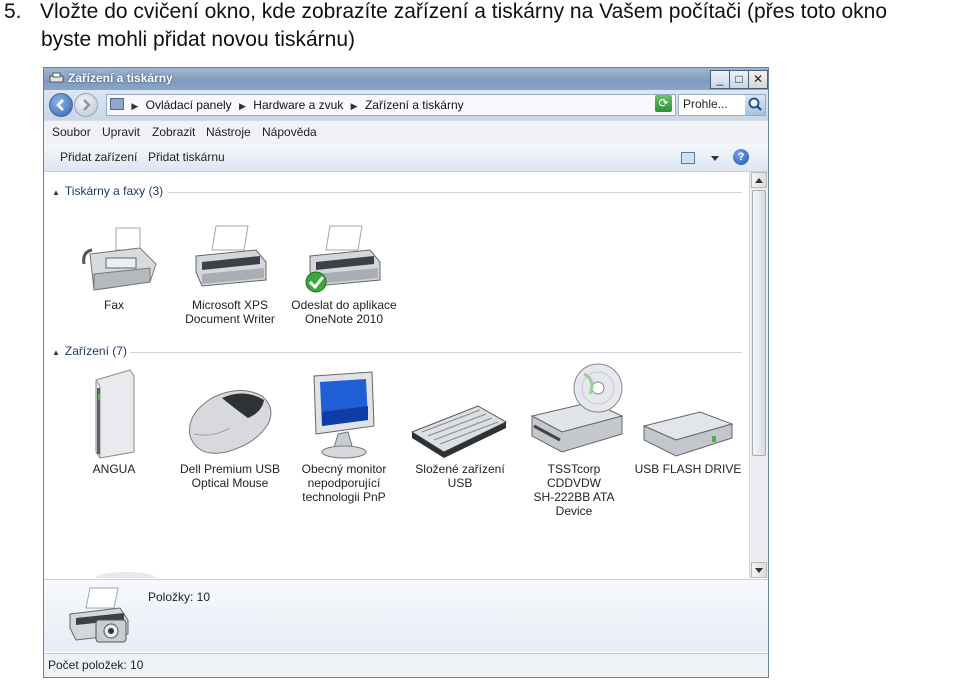 This screenshot has width=959, height=684. I want to click on device-item-usb-composite: Složené zařízení USB, so click(460, 429).